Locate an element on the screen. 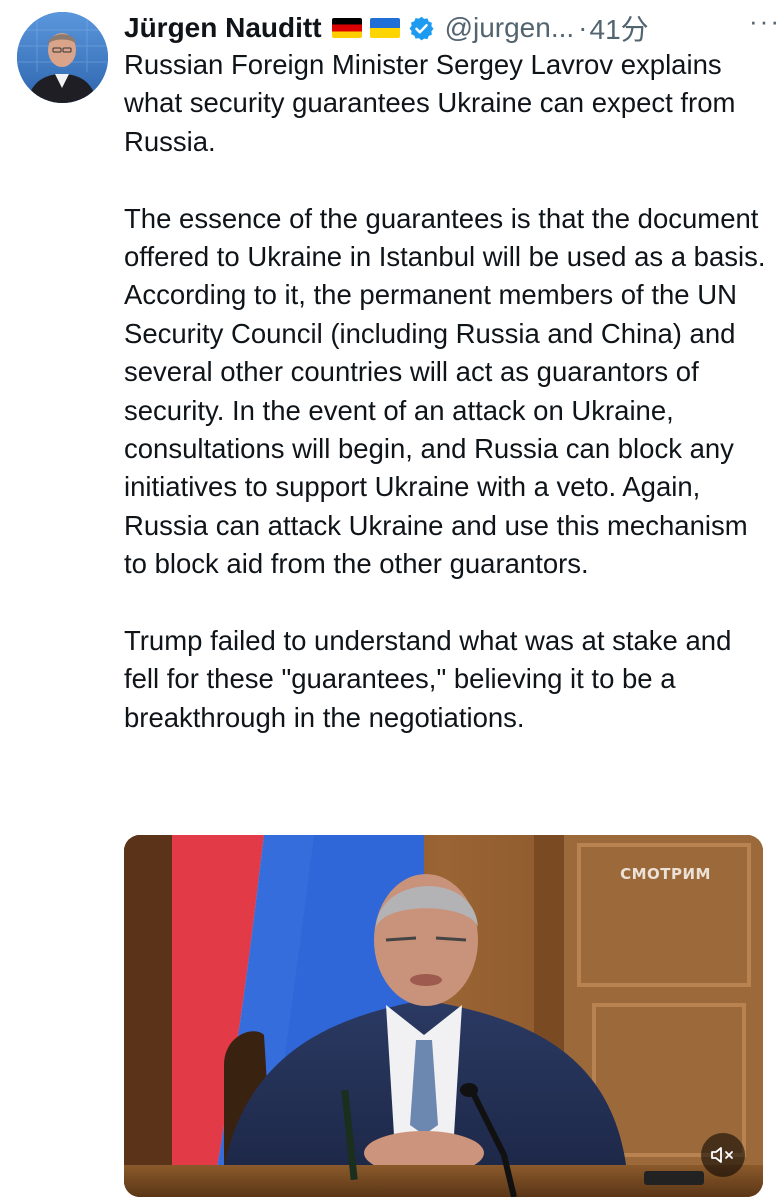 Image resolution: width=781 pixels, height=1200 pixels. speaker-muted-icon is located at coordinates (722, 1155).